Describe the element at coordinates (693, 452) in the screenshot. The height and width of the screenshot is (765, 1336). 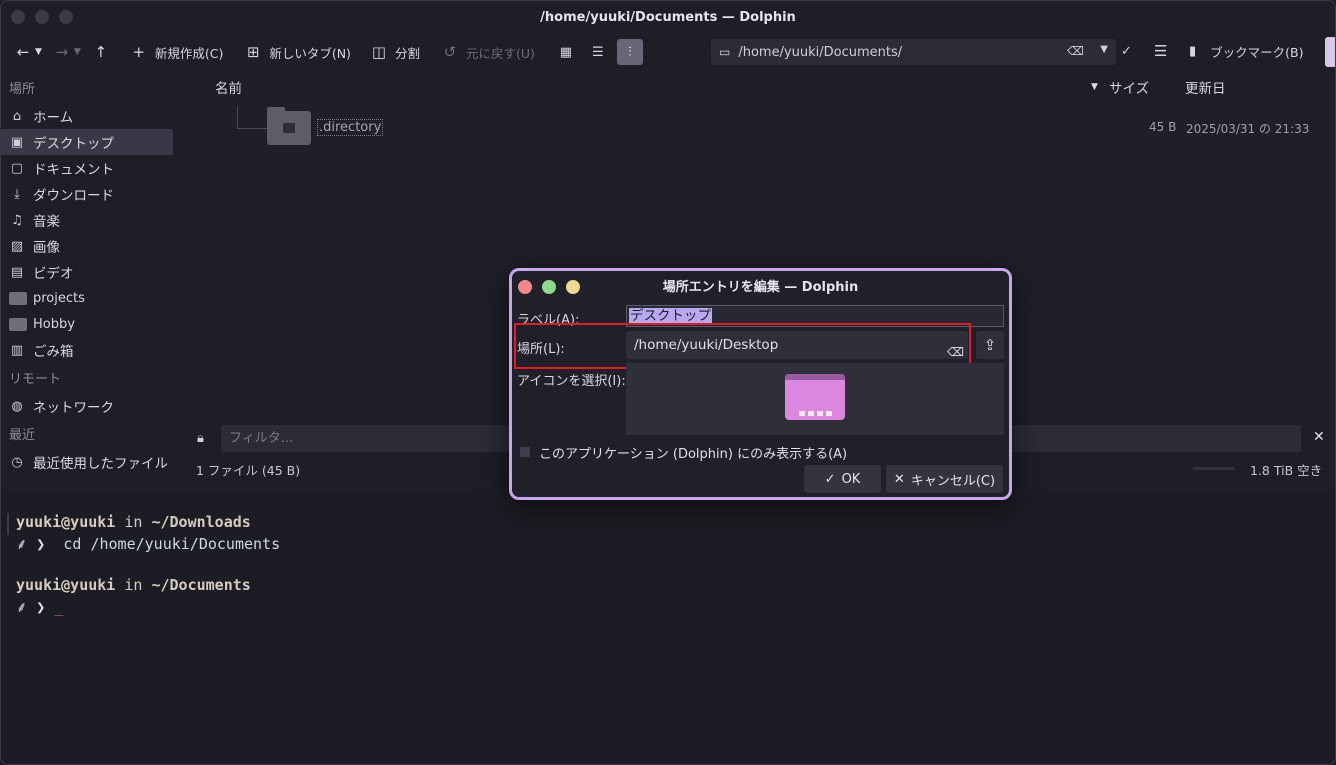
I see `app-only-checkbox-label: このアプリケーション (Dolphin) にのみ表示する(A)` at that location.